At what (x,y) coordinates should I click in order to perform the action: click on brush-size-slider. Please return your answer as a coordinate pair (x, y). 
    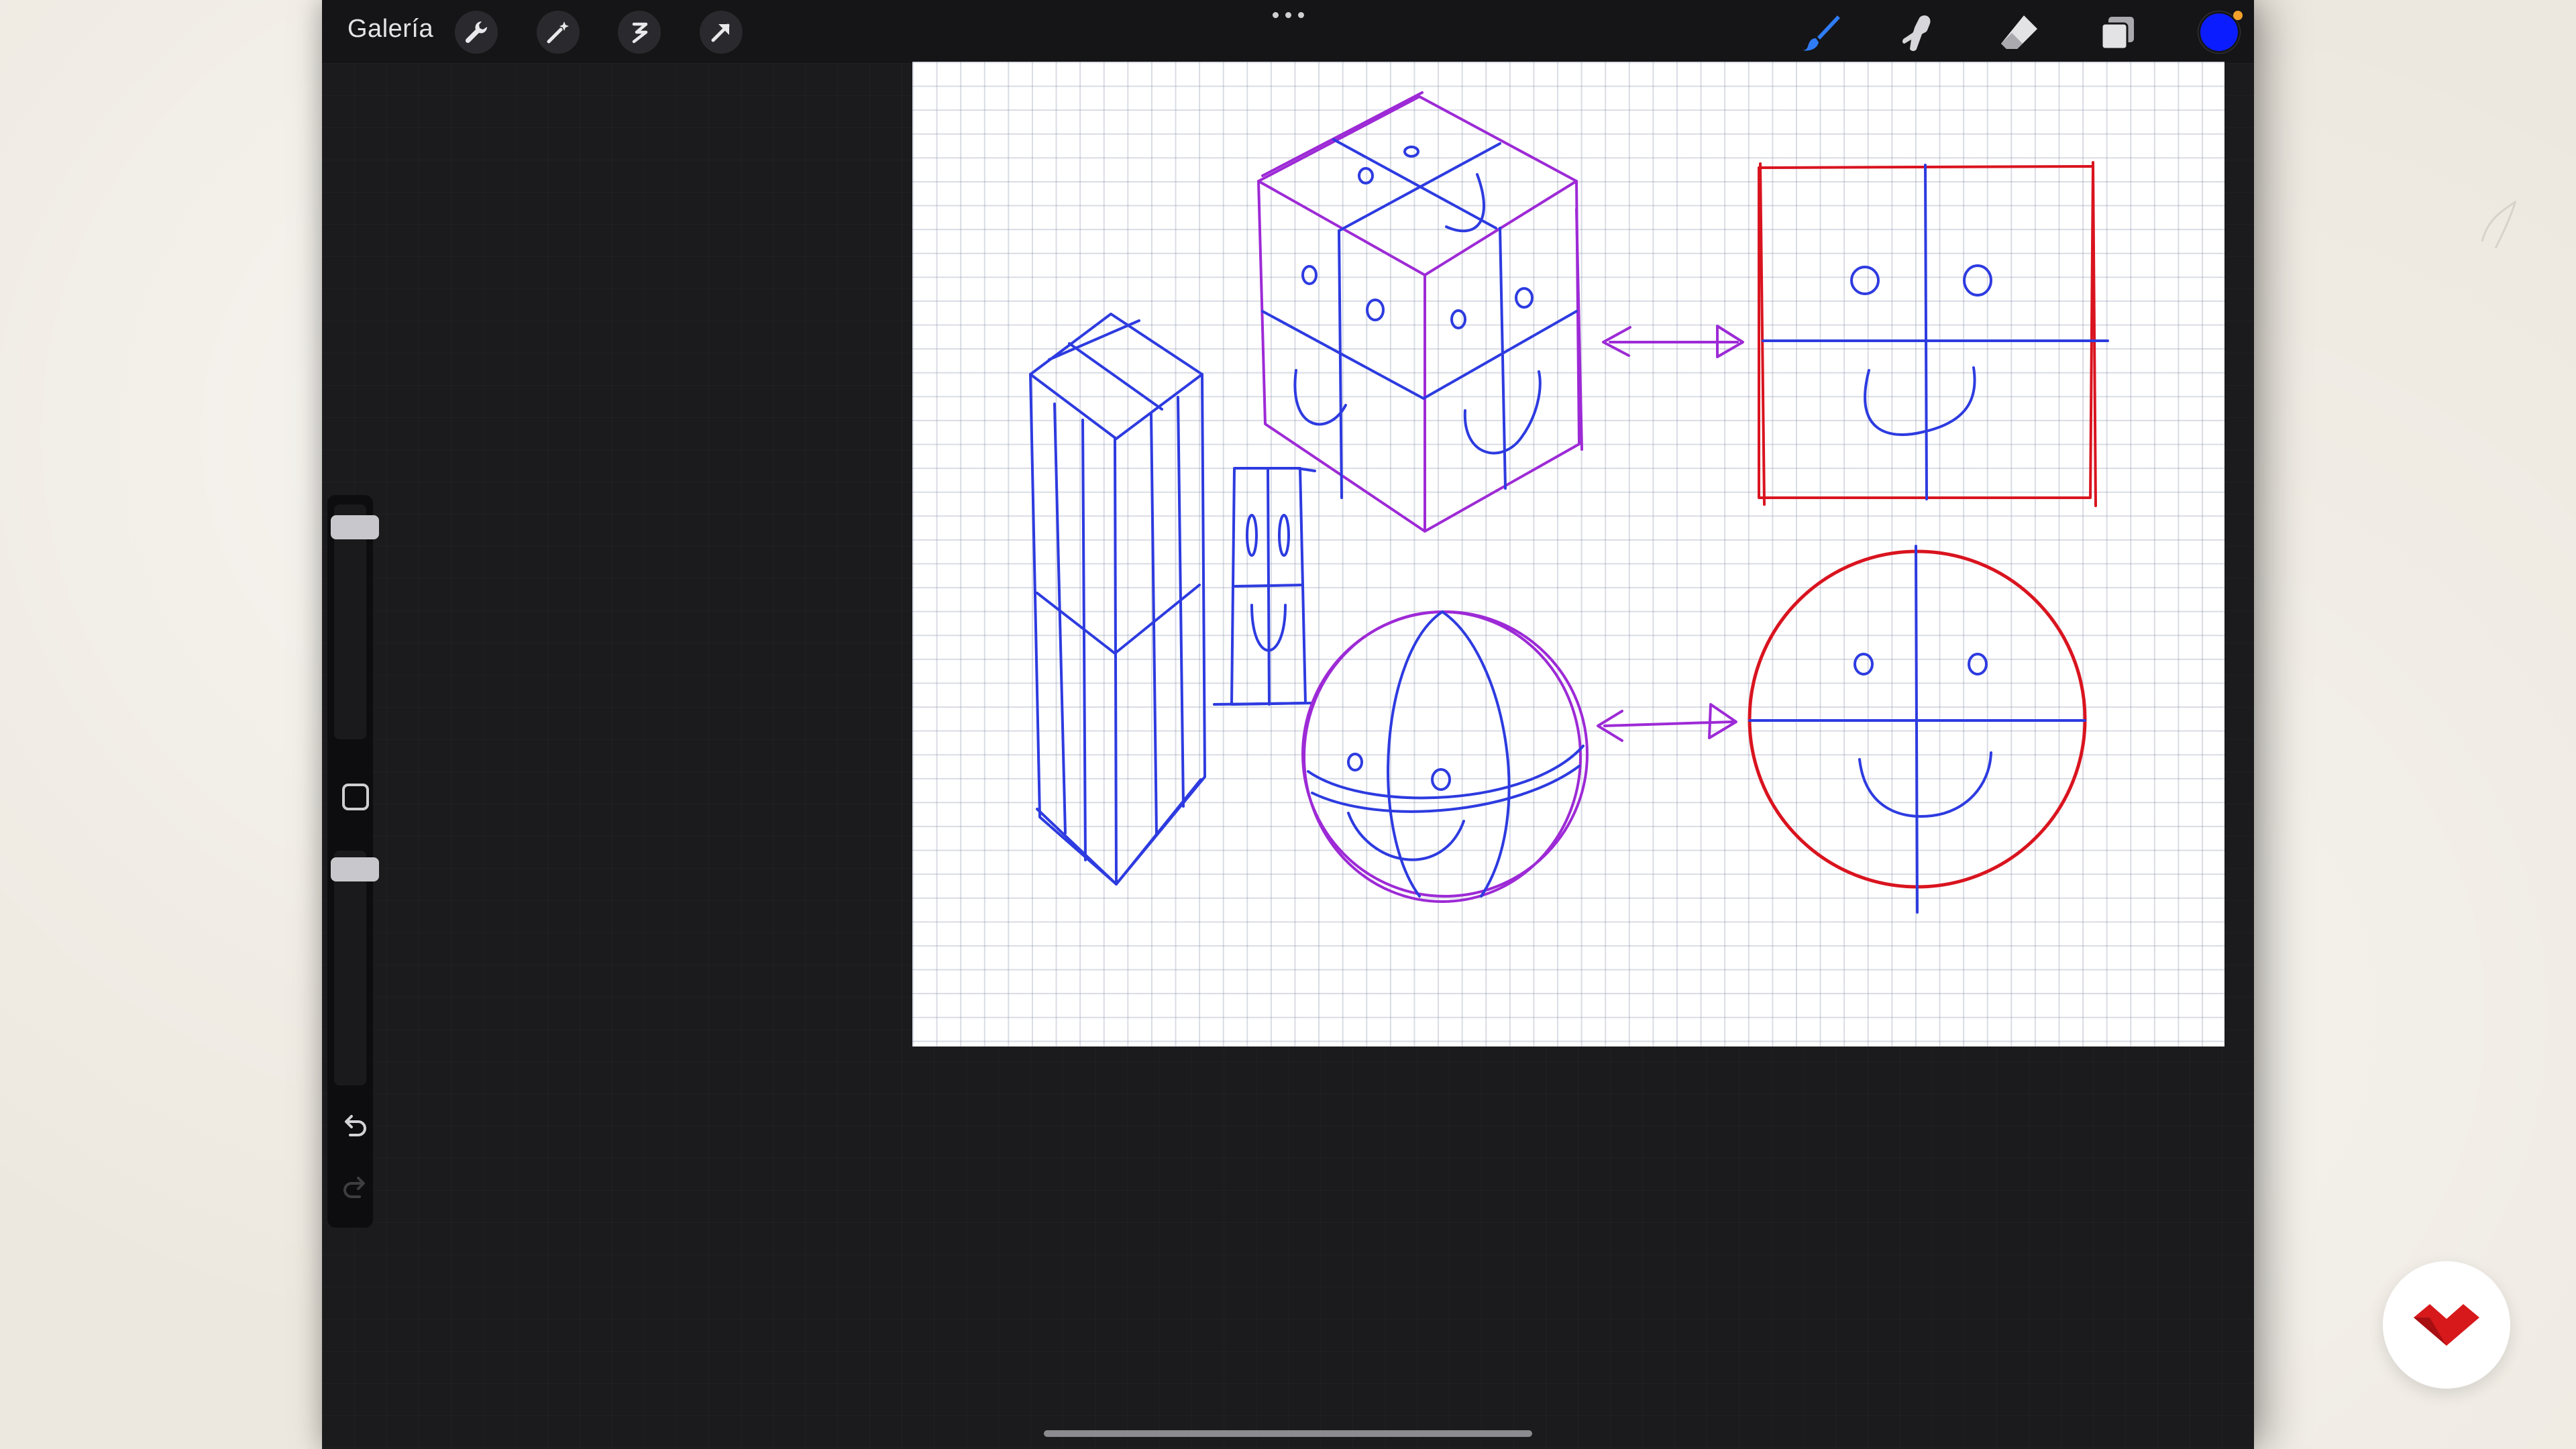
    Looking at the image, I should click on (350, 621).